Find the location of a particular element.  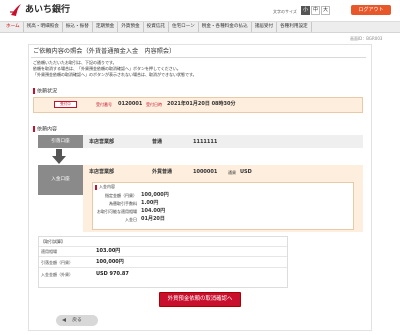

receipt-datetime-label: 受付日時 is located at coordinates (154, 104).